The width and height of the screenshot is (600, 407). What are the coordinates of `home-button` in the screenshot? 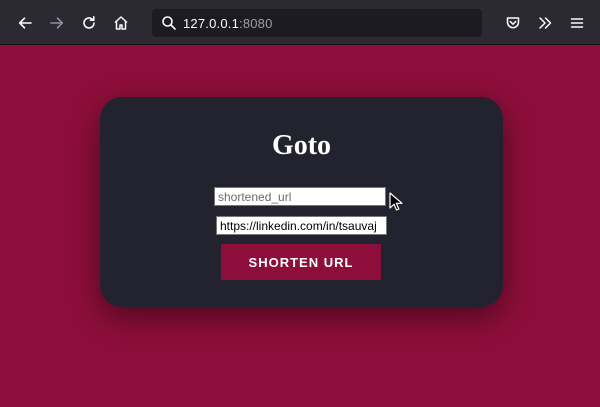 It's located at (121, 23).